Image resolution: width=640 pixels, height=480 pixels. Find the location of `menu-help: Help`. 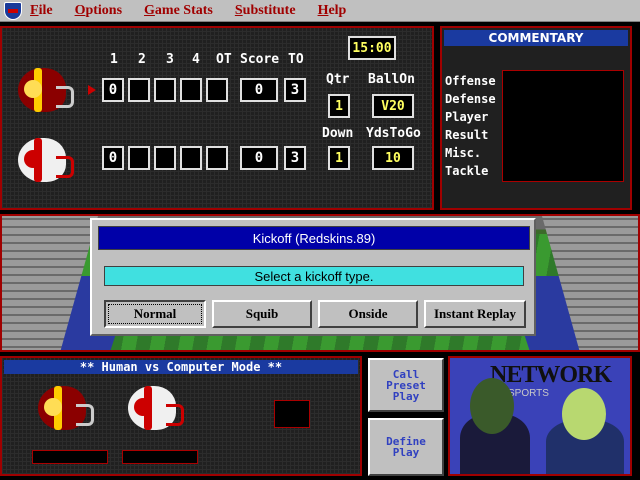

menu-help: Help is located at coordinates (332, 11).